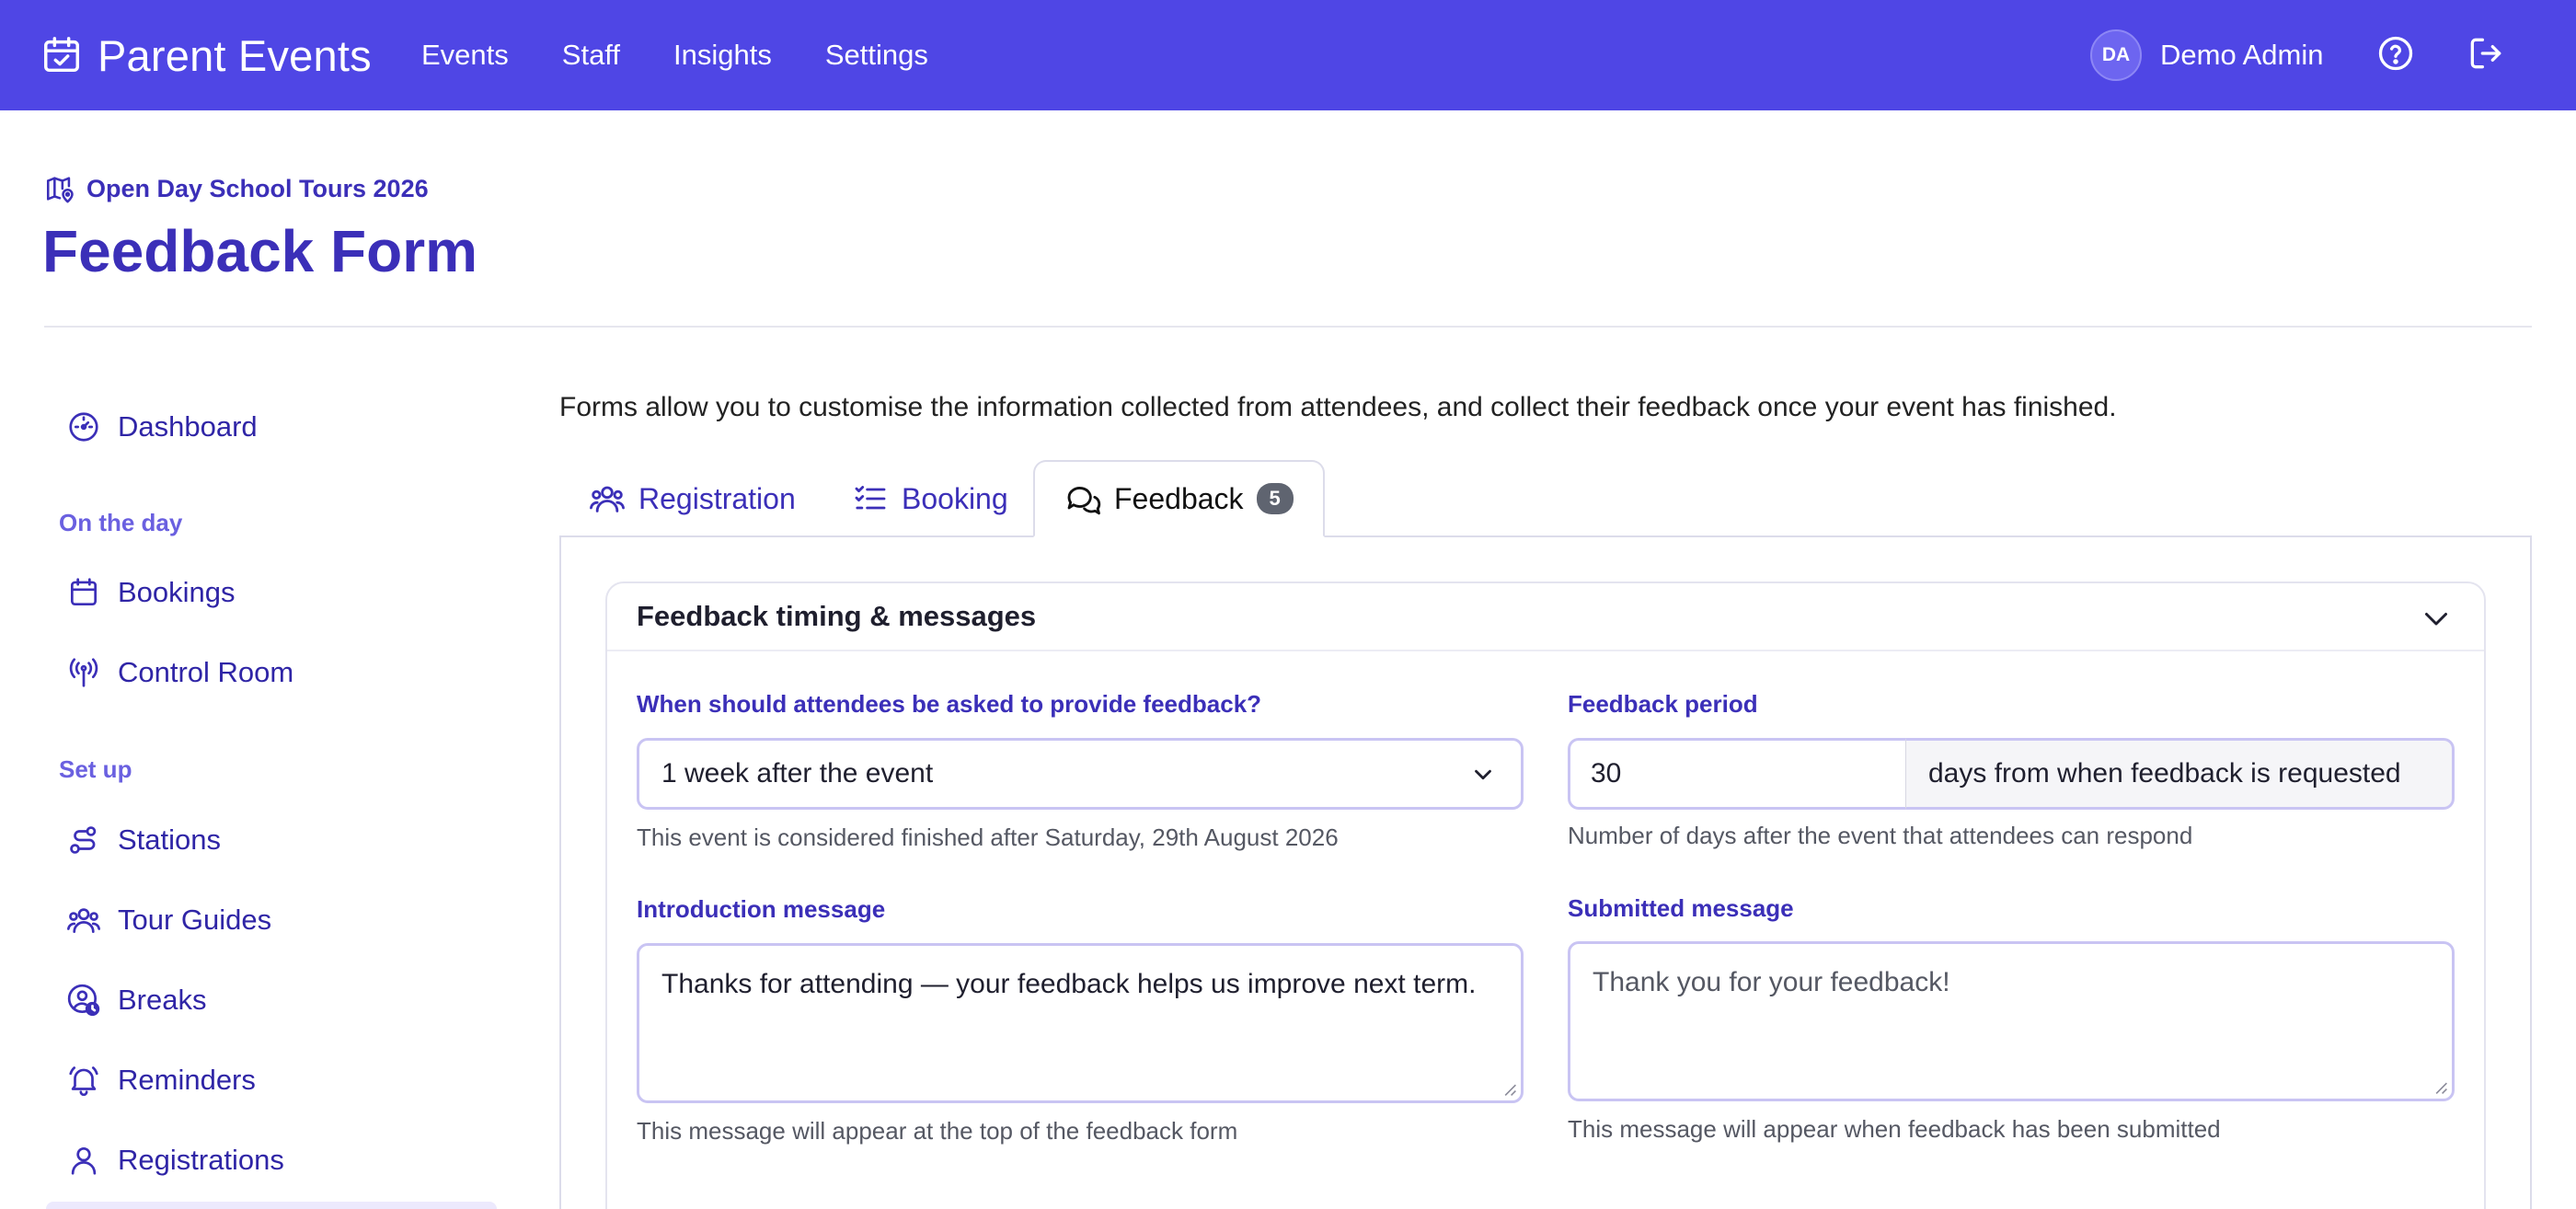 This screenshot has height=1209, width=2576. Describe the element at coordinates (876, 55) in the screenshot. I see `nav-settings: Settings` at that location.